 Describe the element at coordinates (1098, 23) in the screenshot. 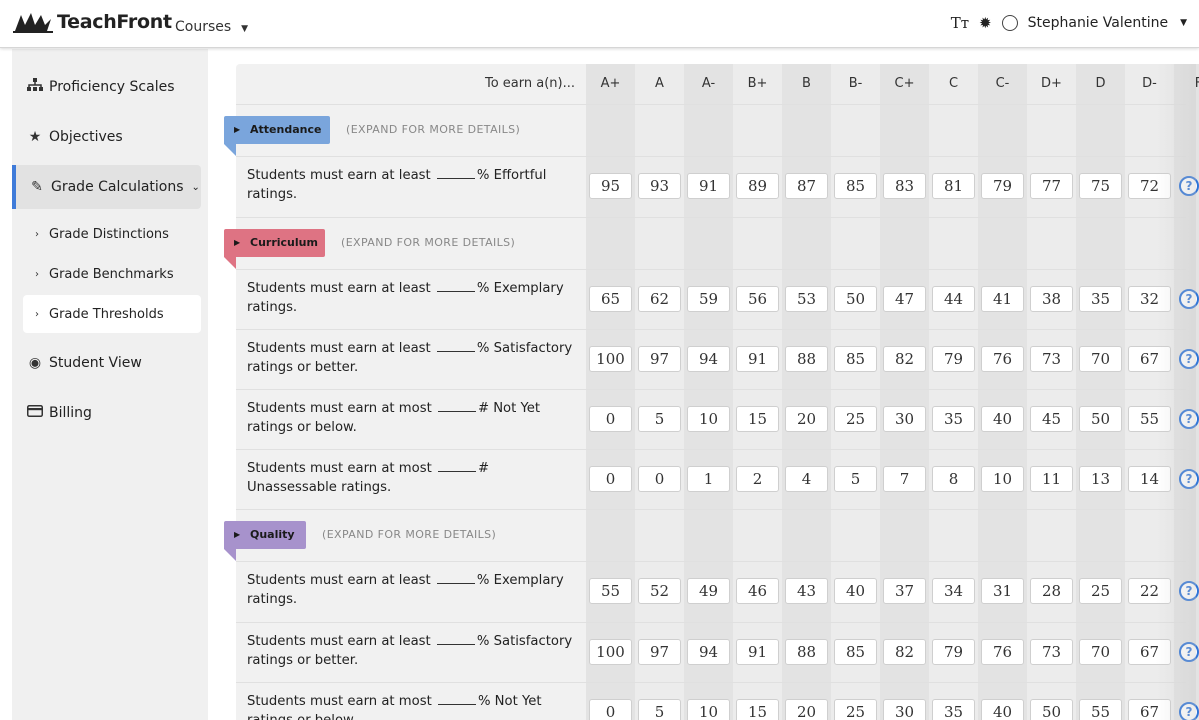

I see `user-name: Stephanie Valentine` at that location.